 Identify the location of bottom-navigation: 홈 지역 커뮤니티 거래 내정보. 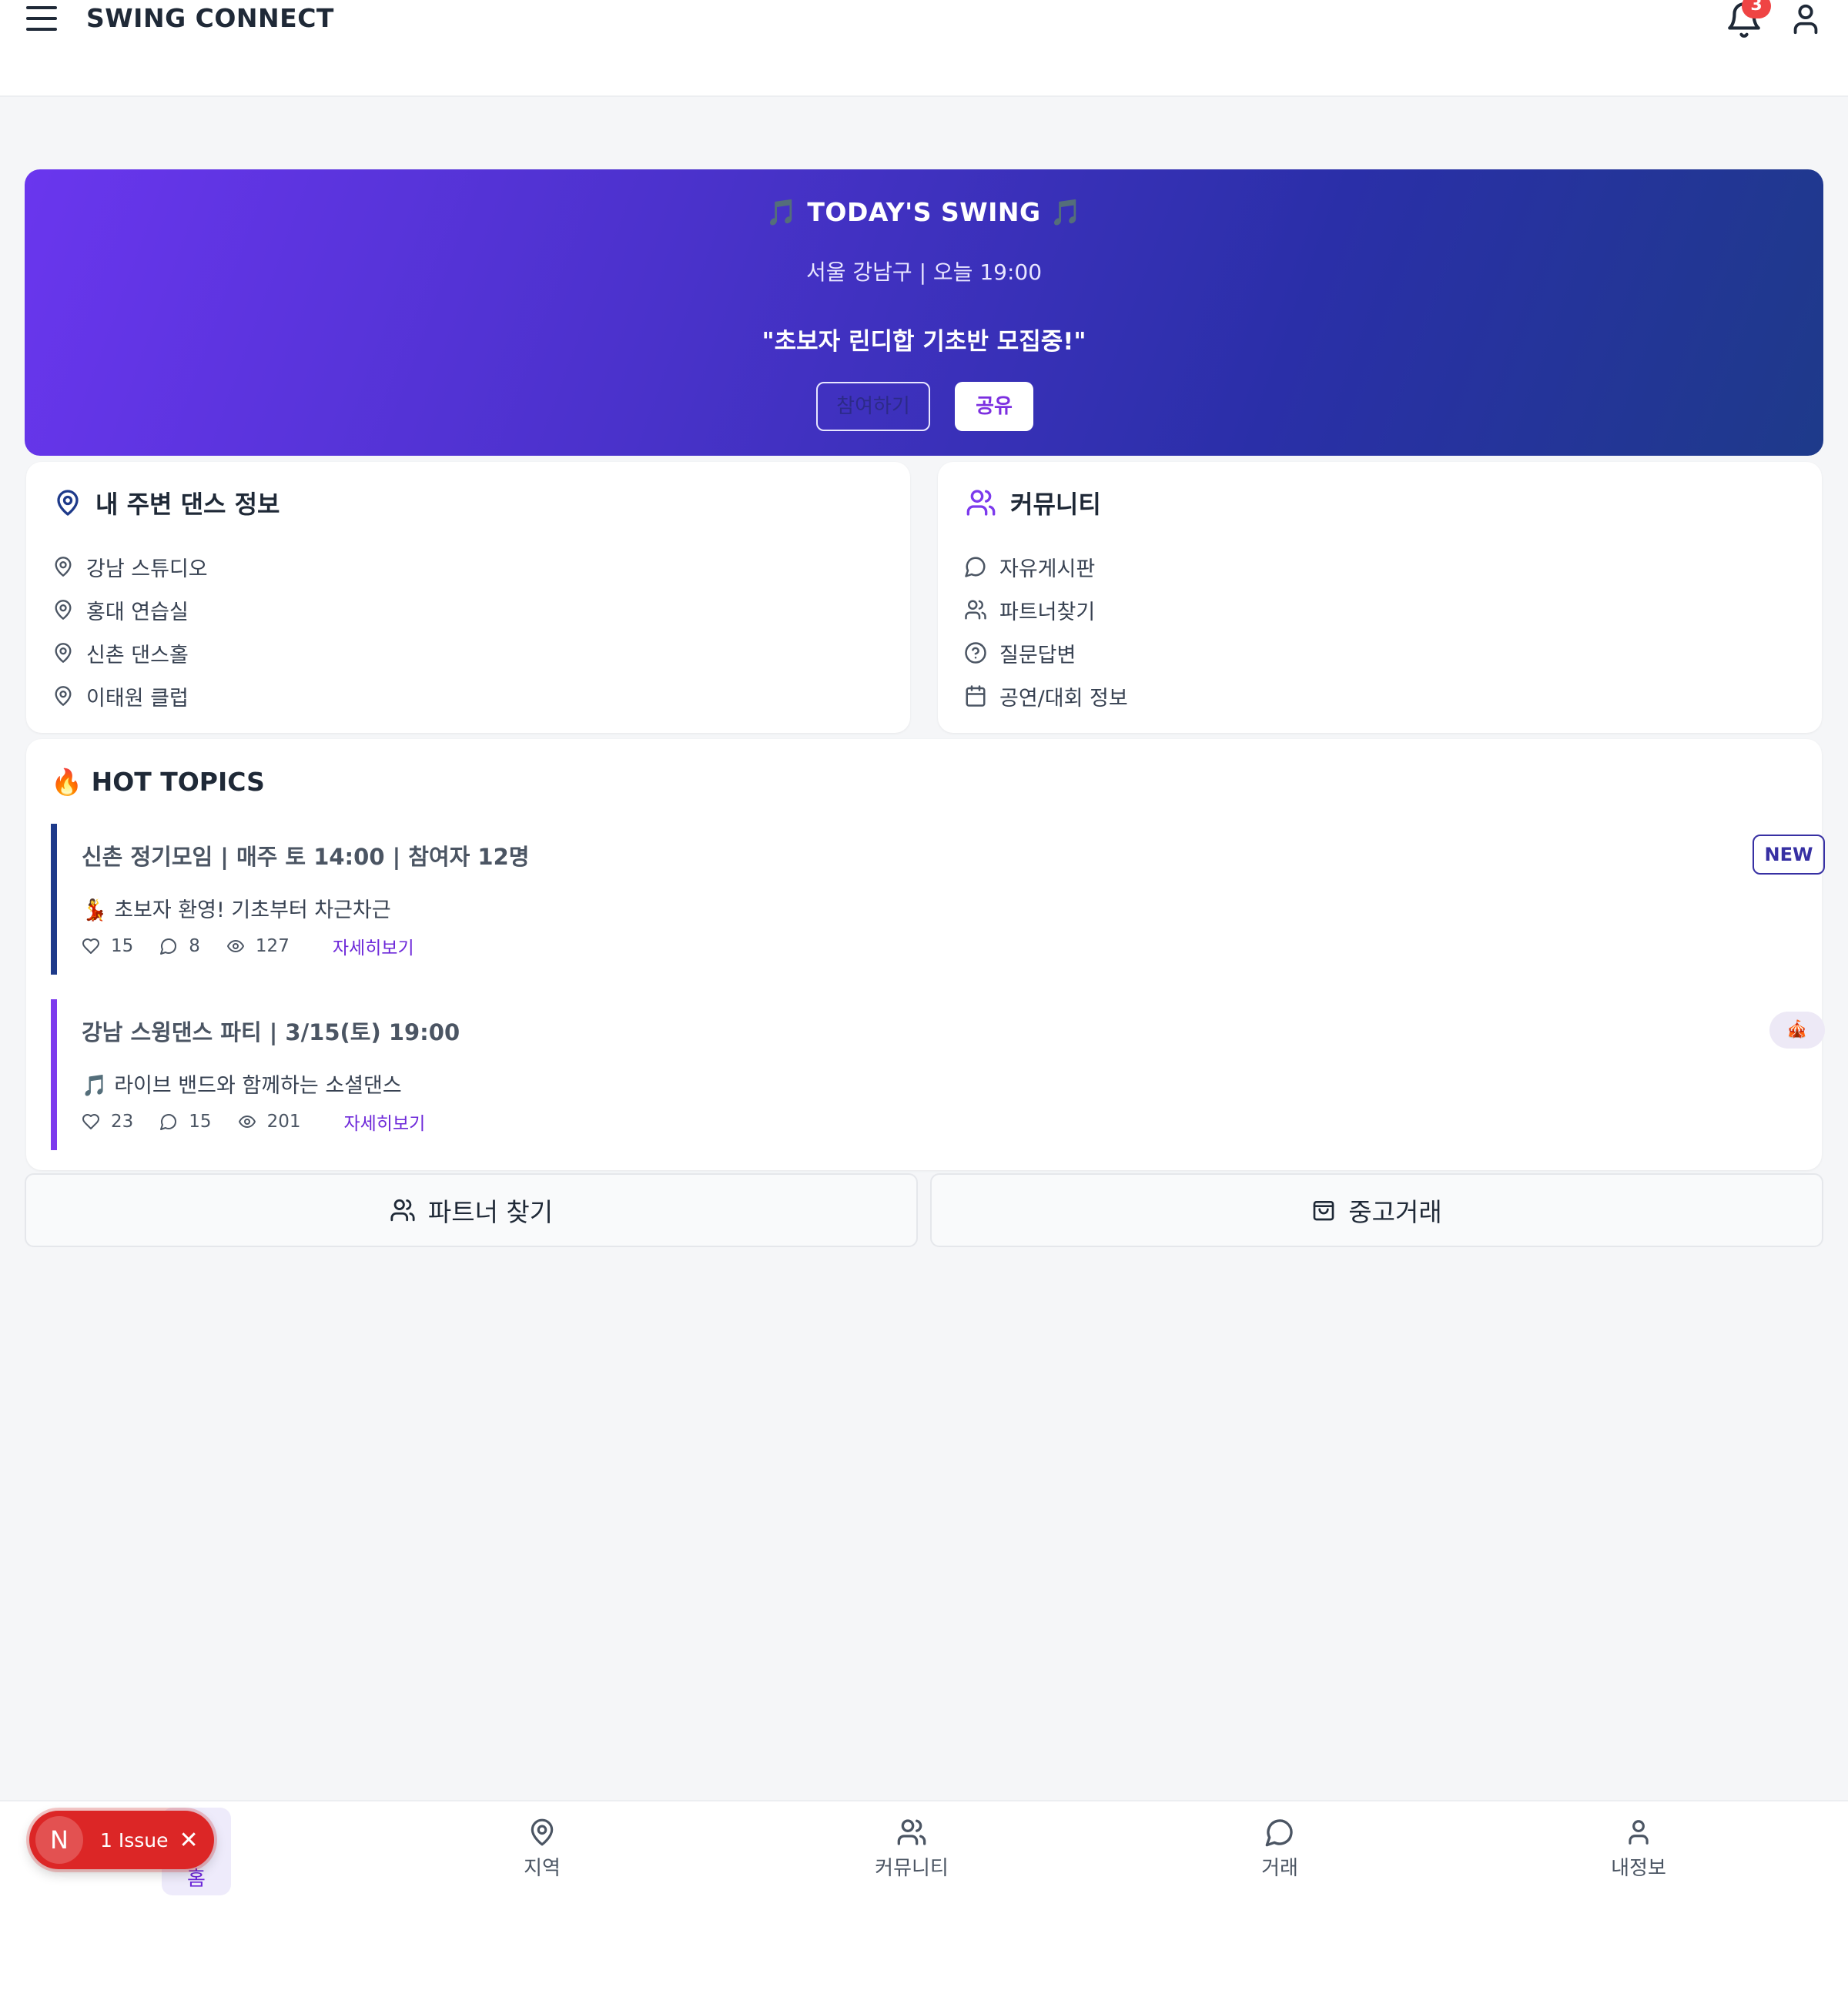
(924, 1898).